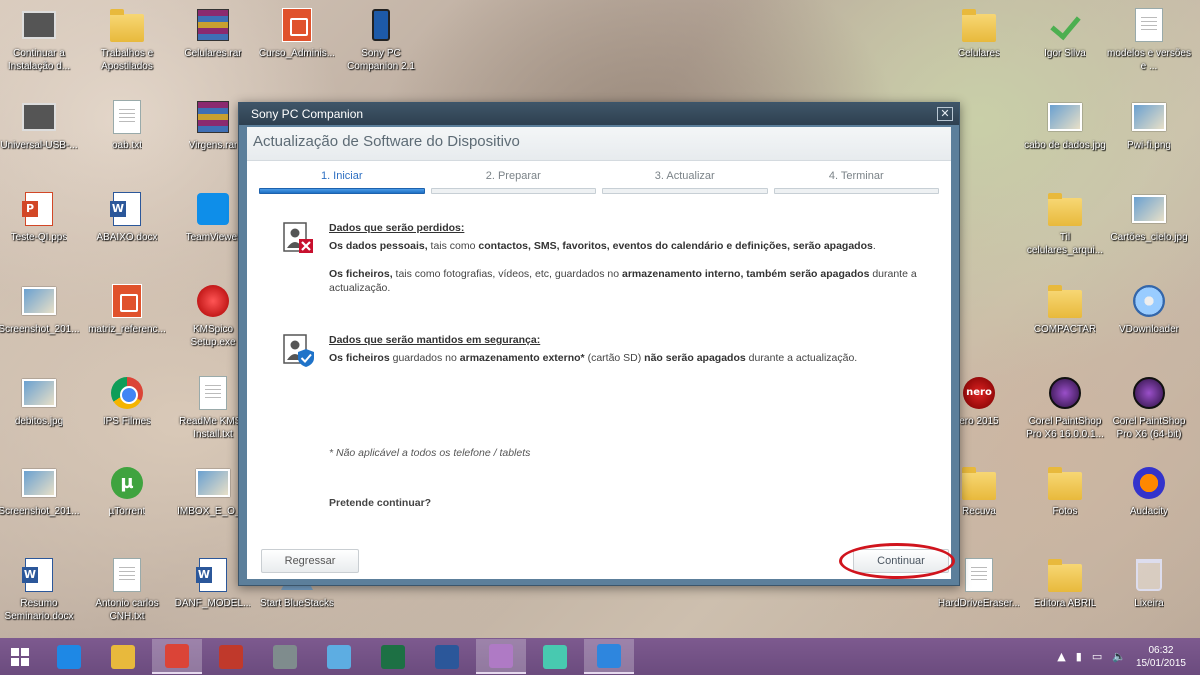  What do you see at coordinates (39, 421) in the screenshot?
I see `desktop-icon-label: debitos.jpg` at bounding box center [39, 421].